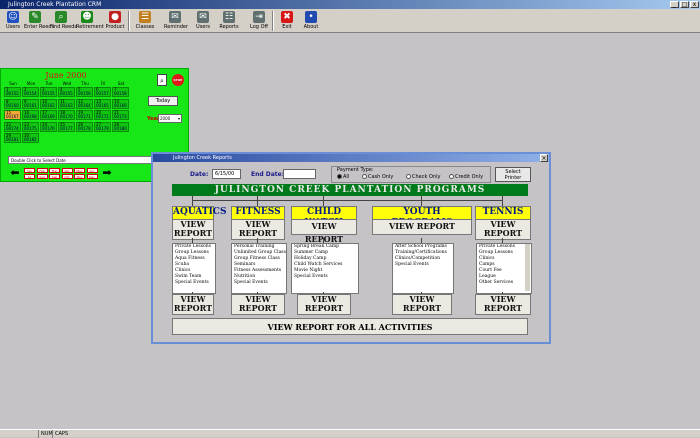  Describe the element at coordinates (84, 126) in the screenshot. I see `calendar-day: 26 00178` at that location.